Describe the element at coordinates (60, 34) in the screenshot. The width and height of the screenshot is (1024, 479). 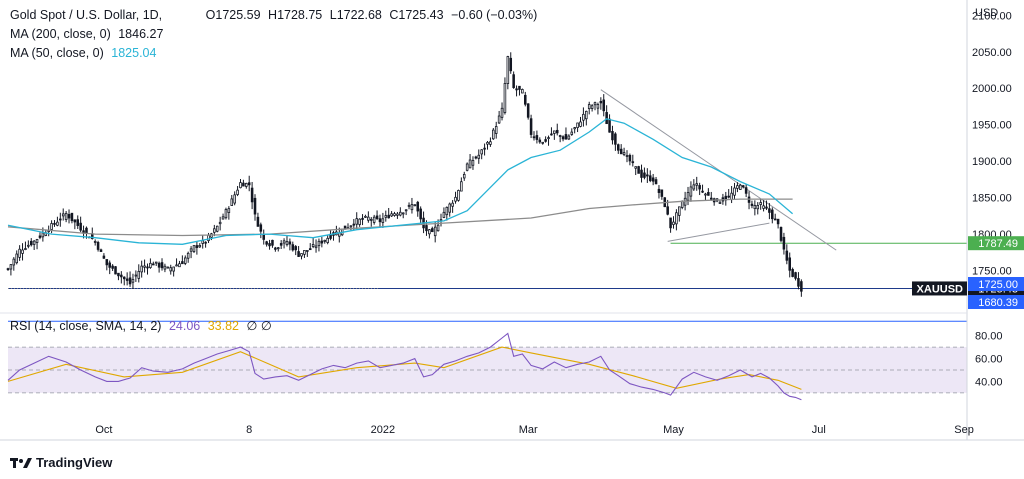
I see `ma200-label: MA (200, close, 0)` at that location.